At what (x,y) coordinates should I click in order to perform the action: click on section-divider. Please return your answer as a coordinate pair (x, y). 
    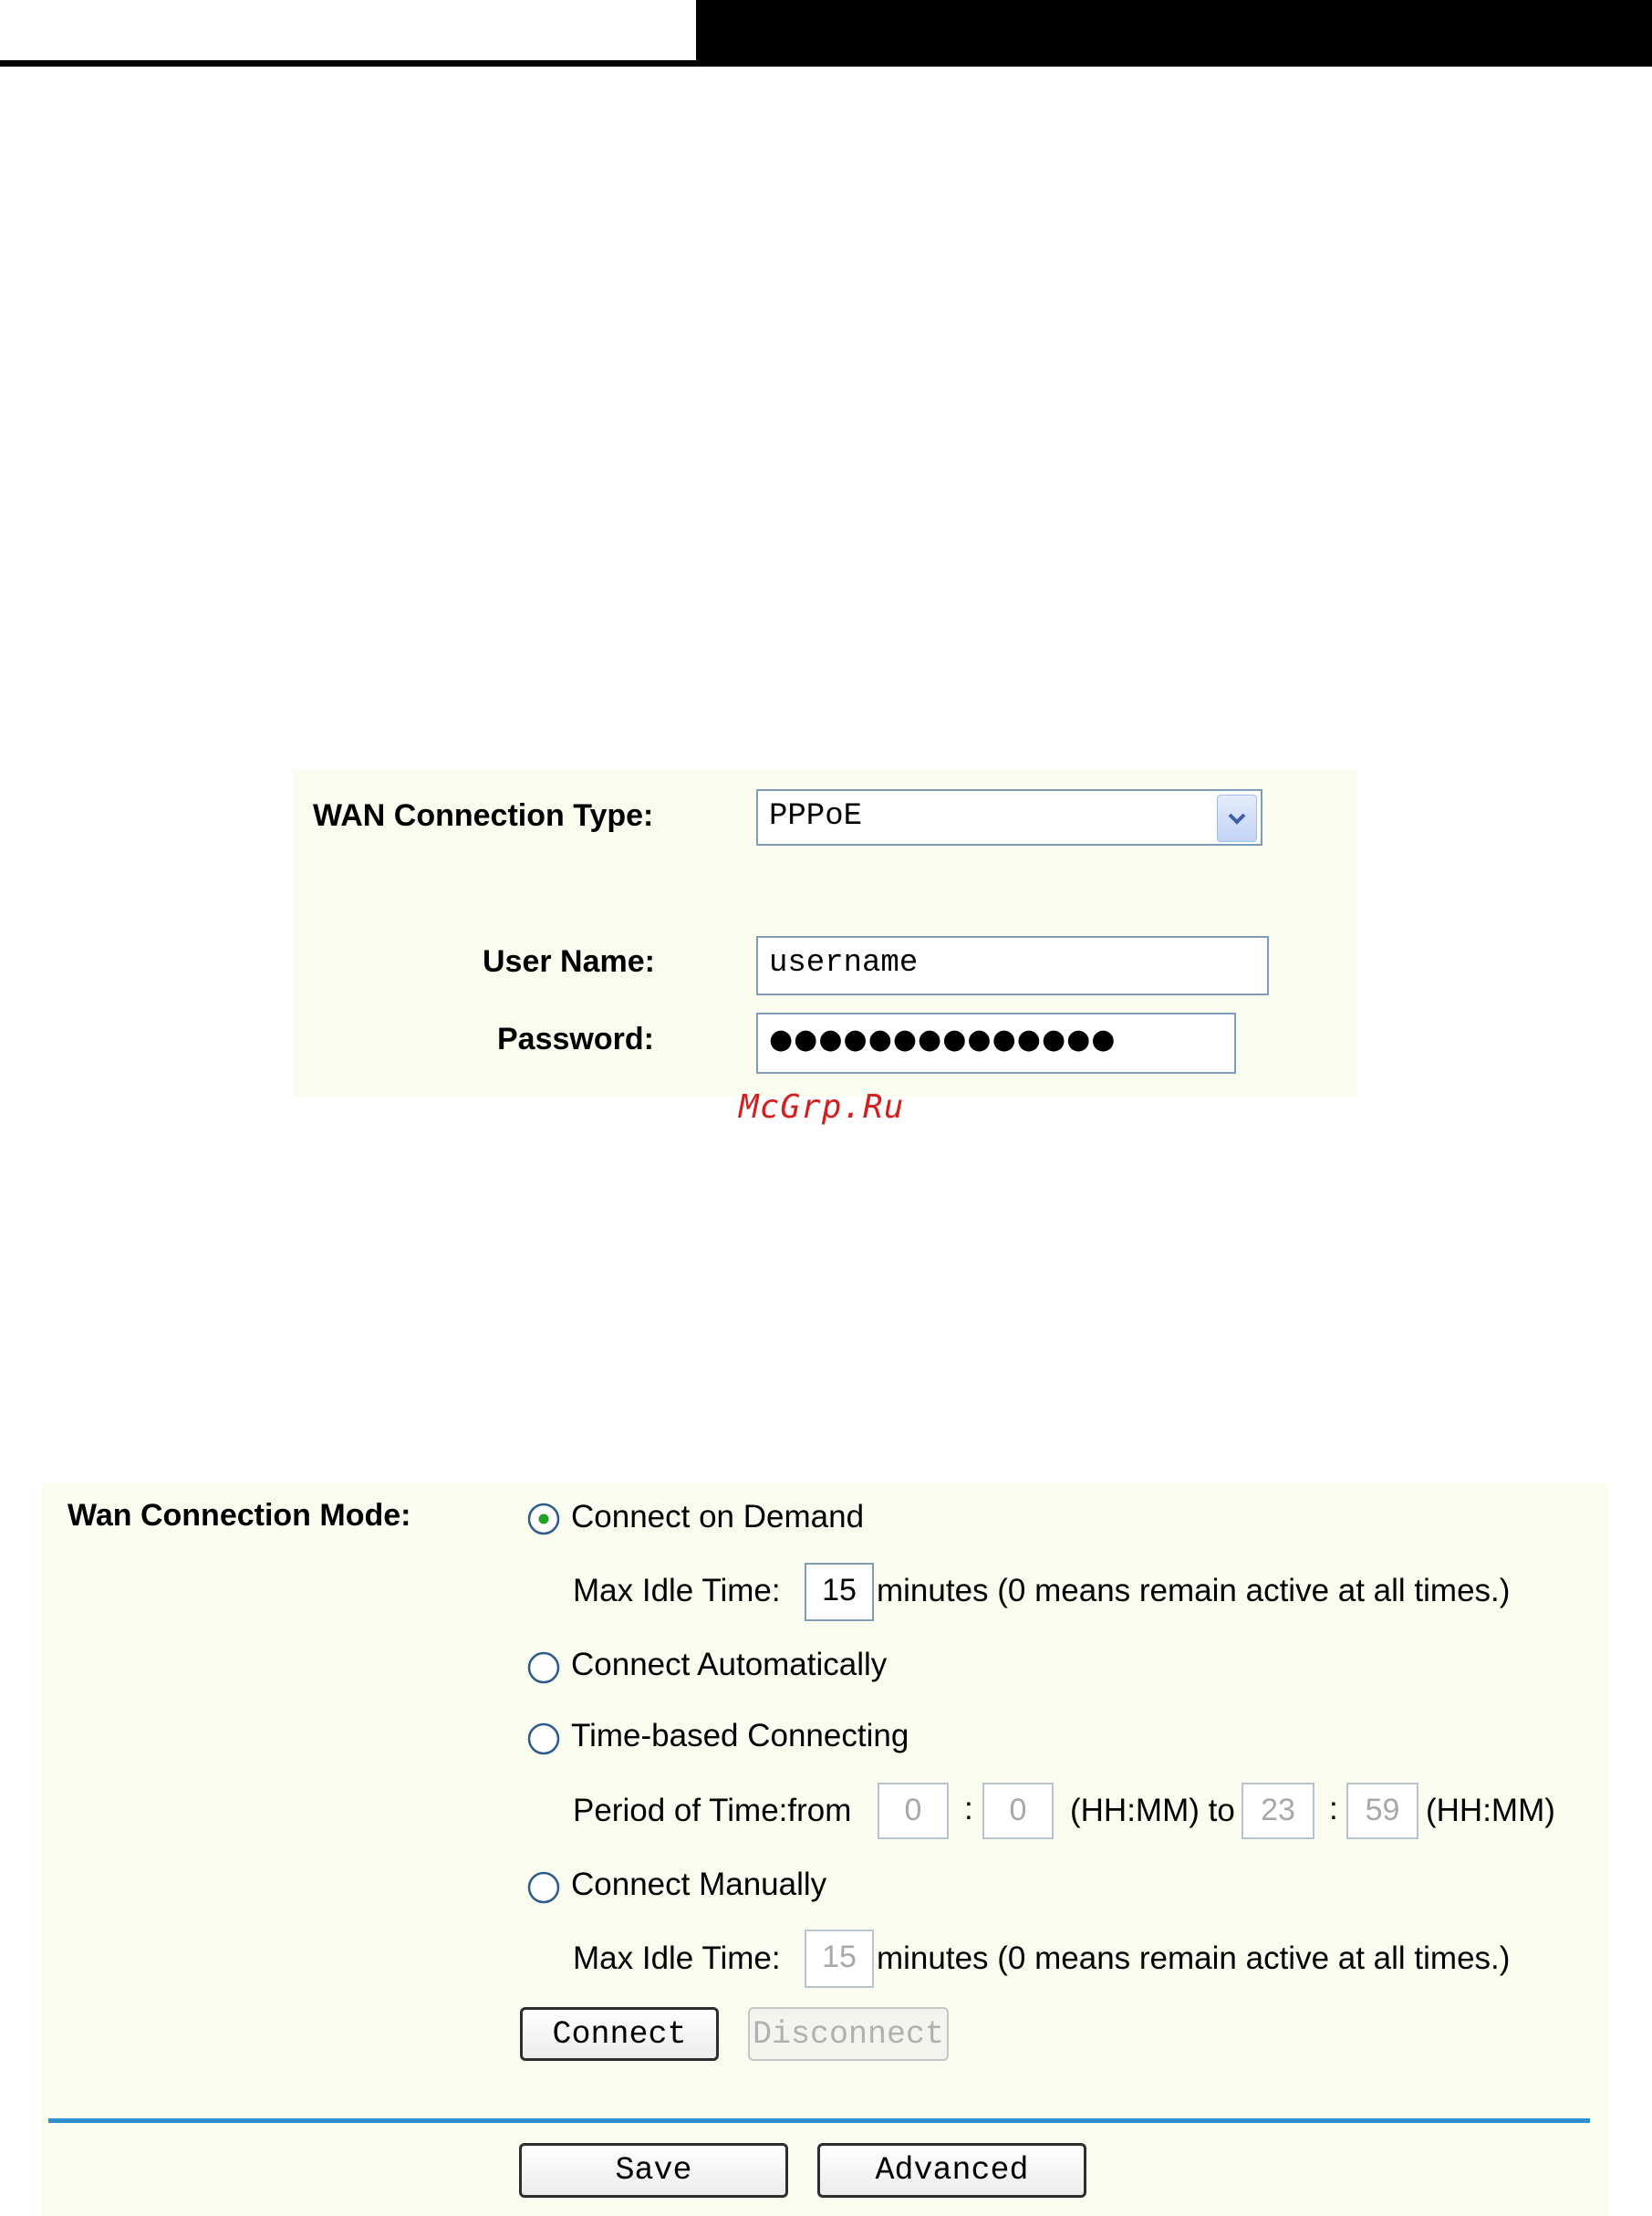
    Looking at the image, I should click on (819, 2120).